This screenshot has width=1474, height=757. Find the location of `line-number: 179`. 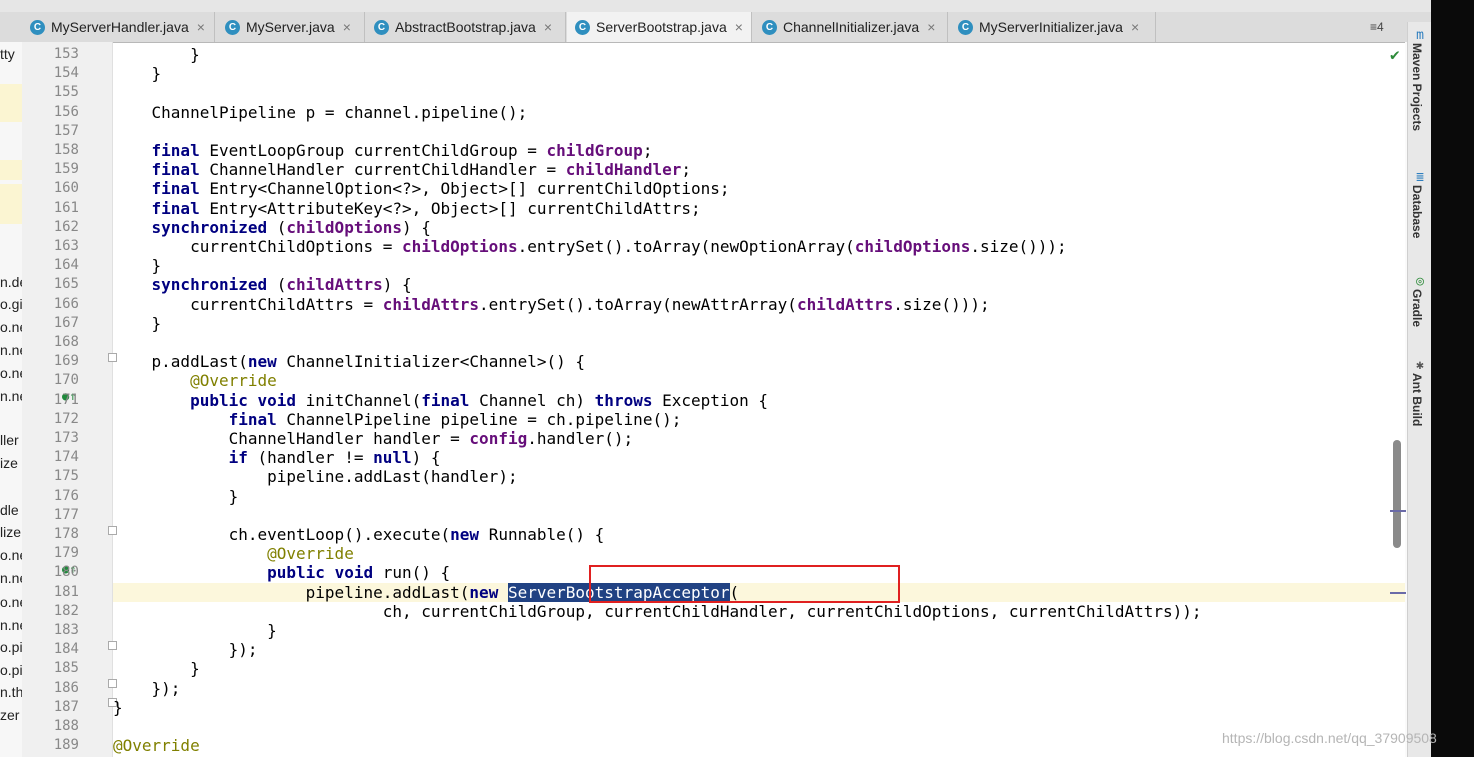

line-number: 179 is located at coordinates (66, 553).